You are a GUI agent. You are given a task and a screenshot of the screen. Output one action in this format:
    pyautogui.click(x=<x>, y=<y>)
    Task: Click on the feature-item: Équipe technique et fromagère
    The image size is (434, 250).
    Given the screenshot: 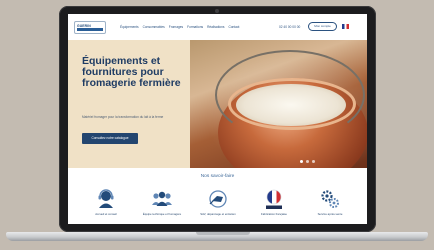 What is the action you would take?
    pyautogui.click(x=162, y=206)
    